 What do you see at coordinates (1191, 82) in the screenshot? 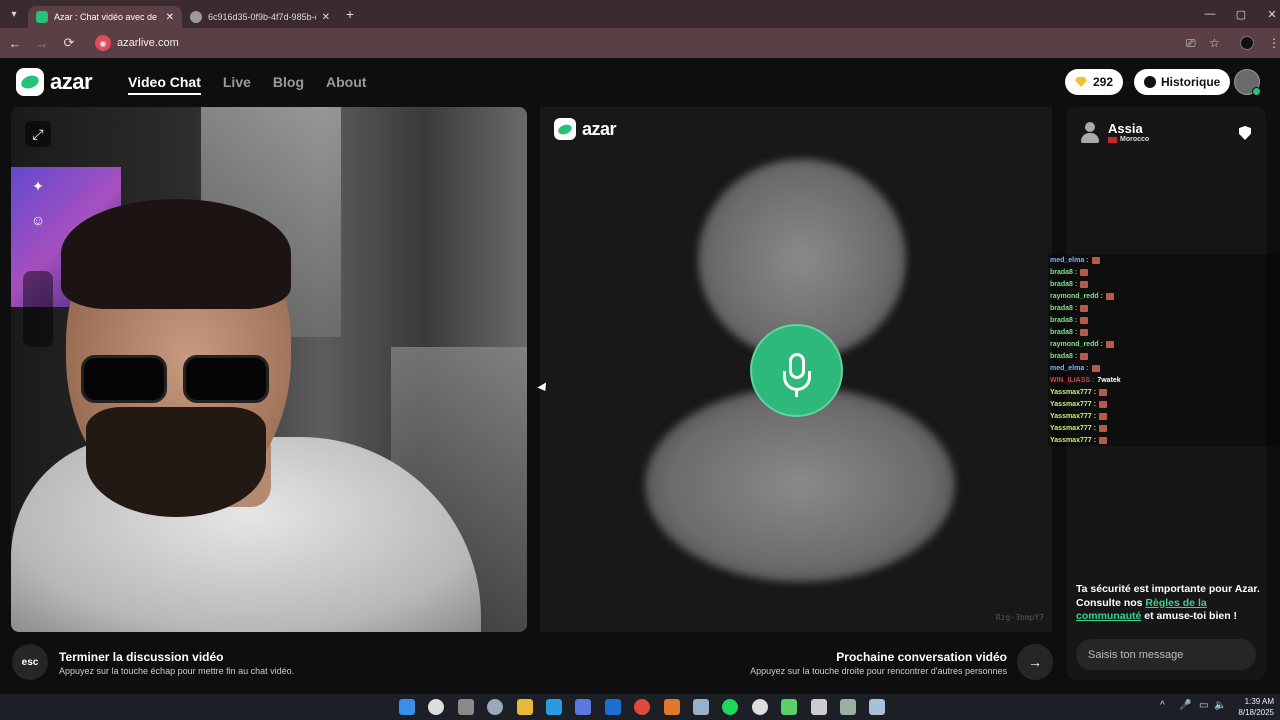
I see `history-label: Historique` at bounding box center [1191, 82].